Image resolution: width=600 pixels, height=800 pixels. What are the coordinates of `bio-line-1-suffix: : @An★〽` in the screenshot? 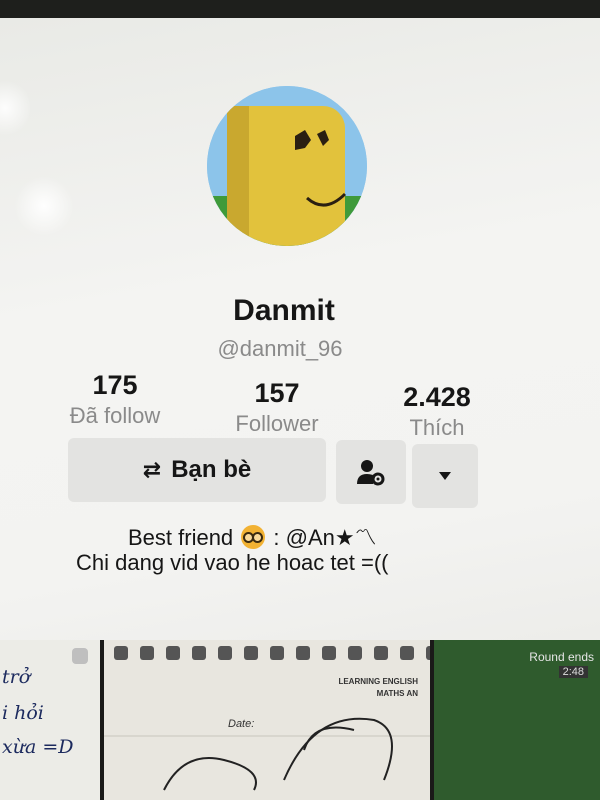 It's located at (325, 537).